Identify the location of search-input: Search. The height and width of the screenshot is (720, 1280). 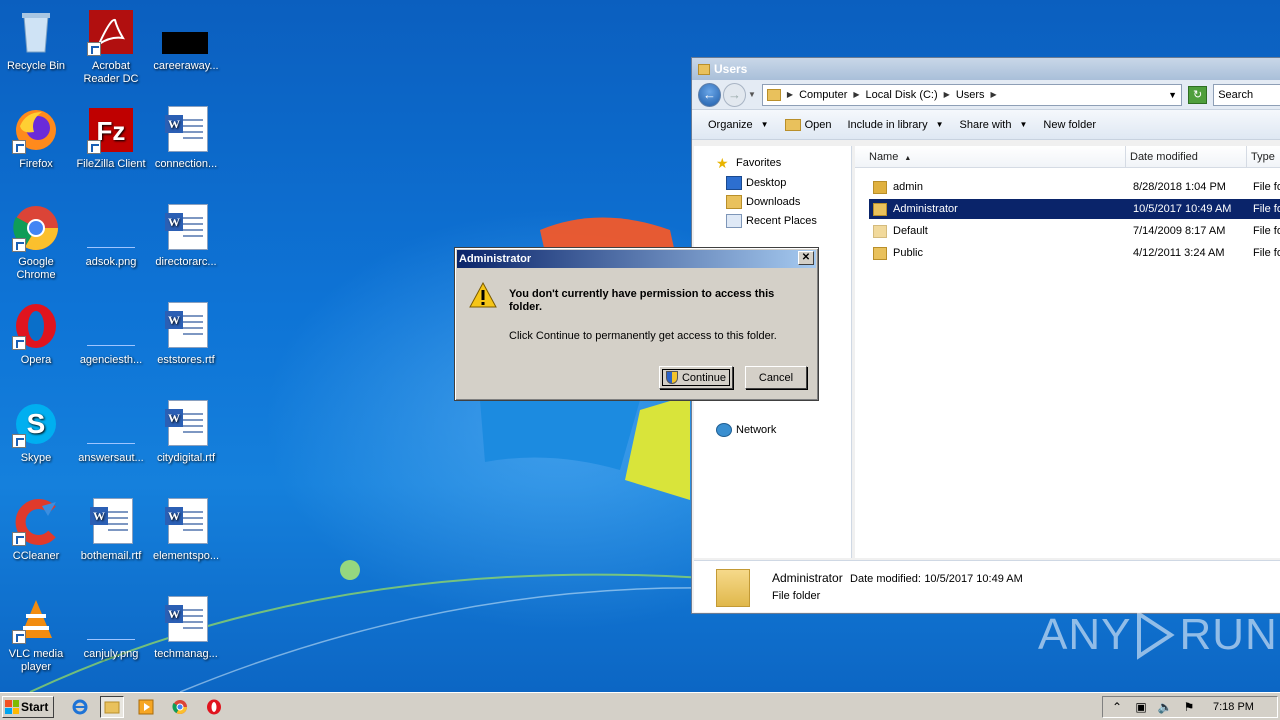
(1246, 94).